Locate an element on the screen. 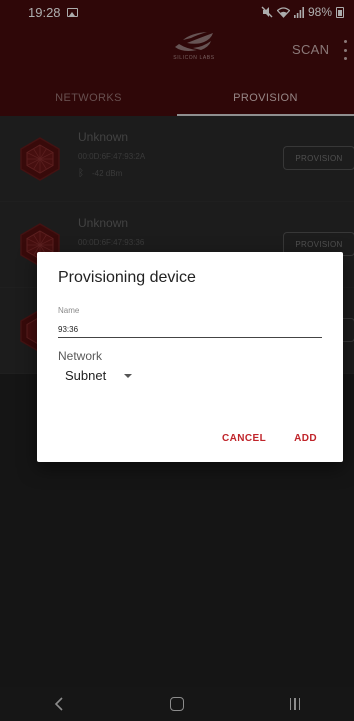 The height and width of the screenshot is (721, 354). back-icon is located at coordinates (59, 704).